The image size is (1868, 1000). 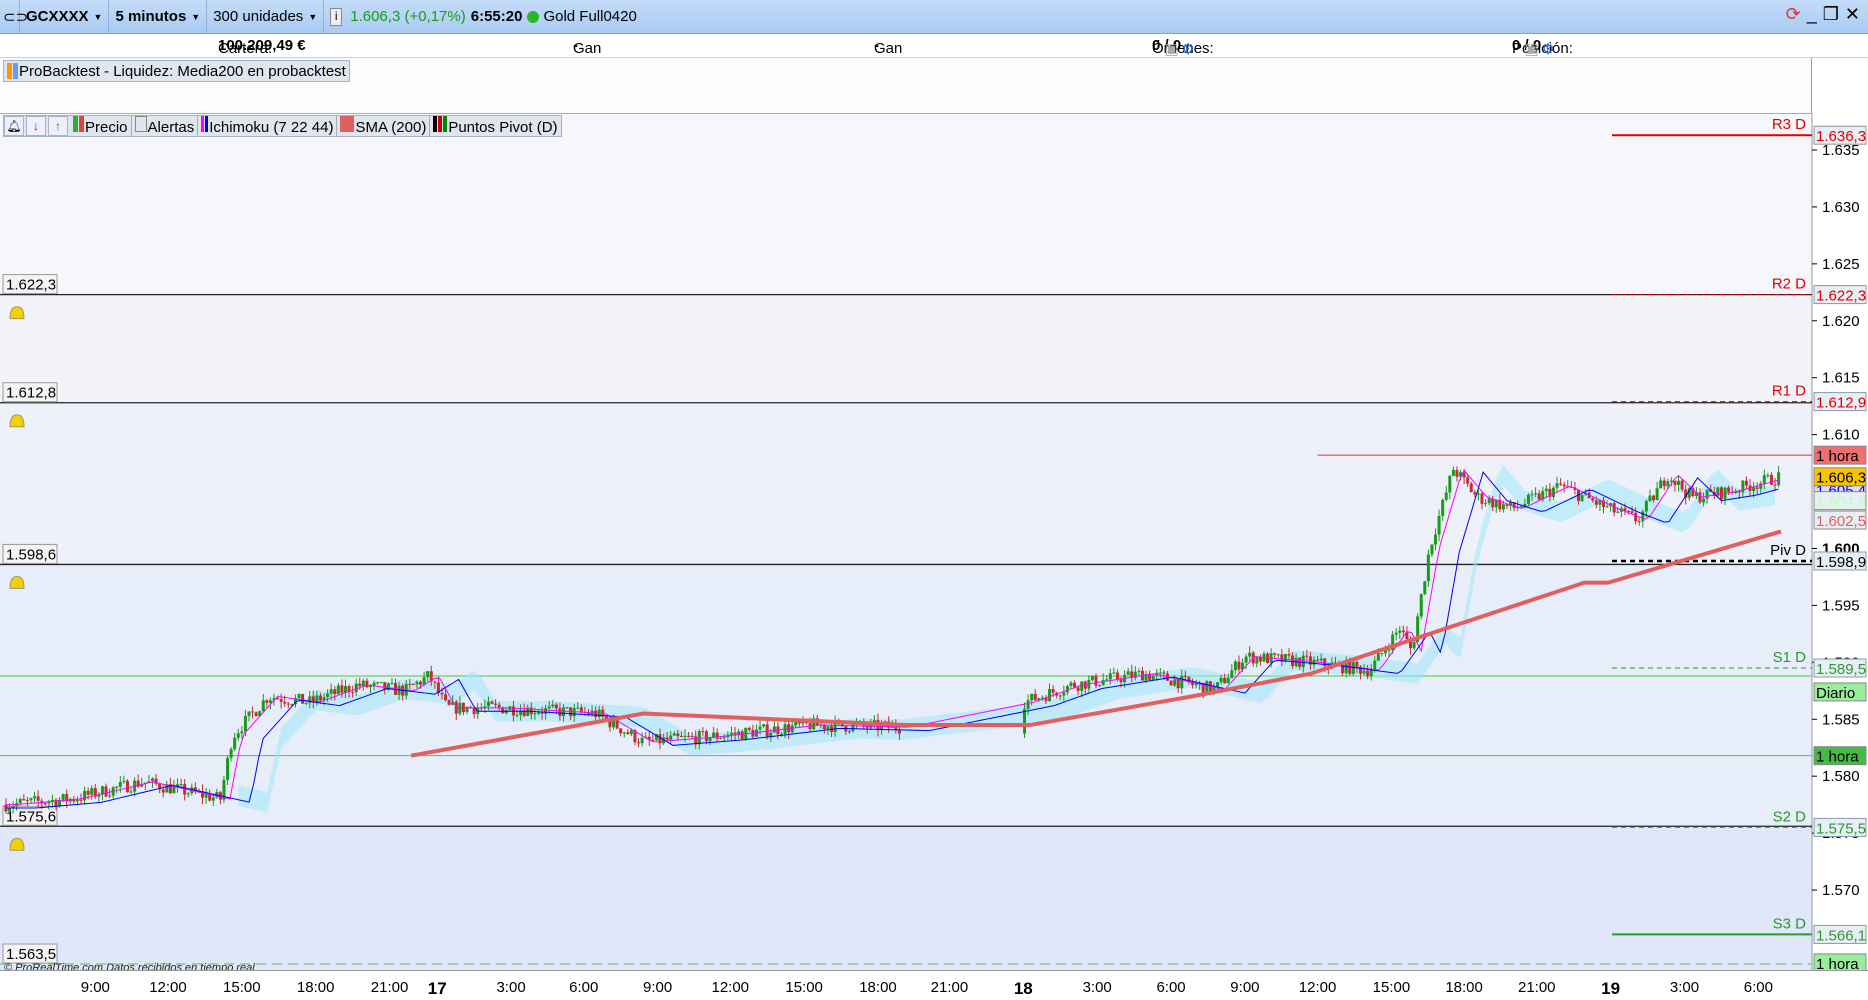 I want to click on cancel-orders-icon: ▣, so click(x=1172, y=49).